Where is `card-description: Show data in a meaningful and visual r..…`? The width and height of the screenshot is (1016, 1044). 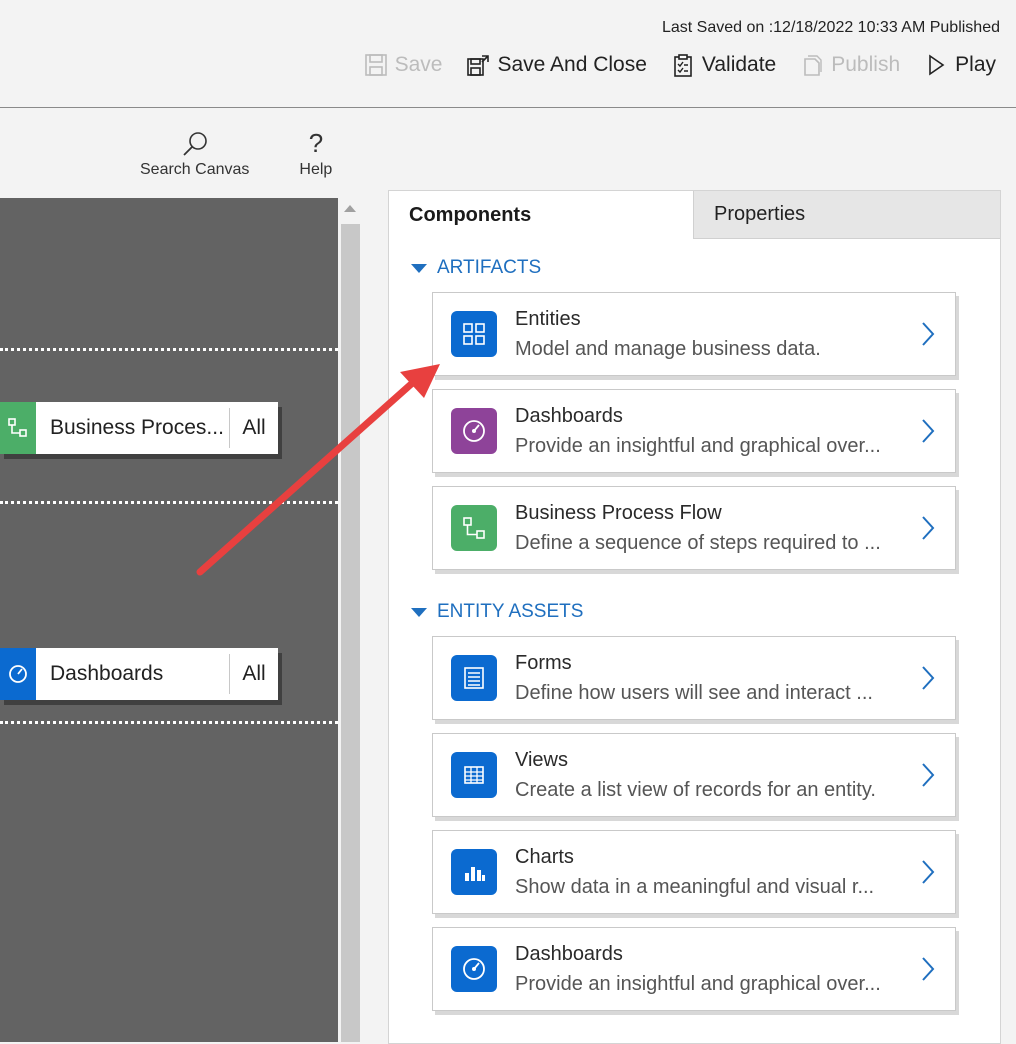 card-description: Show data in a meaningful and visual r..… is located at coordinates (695, 887).